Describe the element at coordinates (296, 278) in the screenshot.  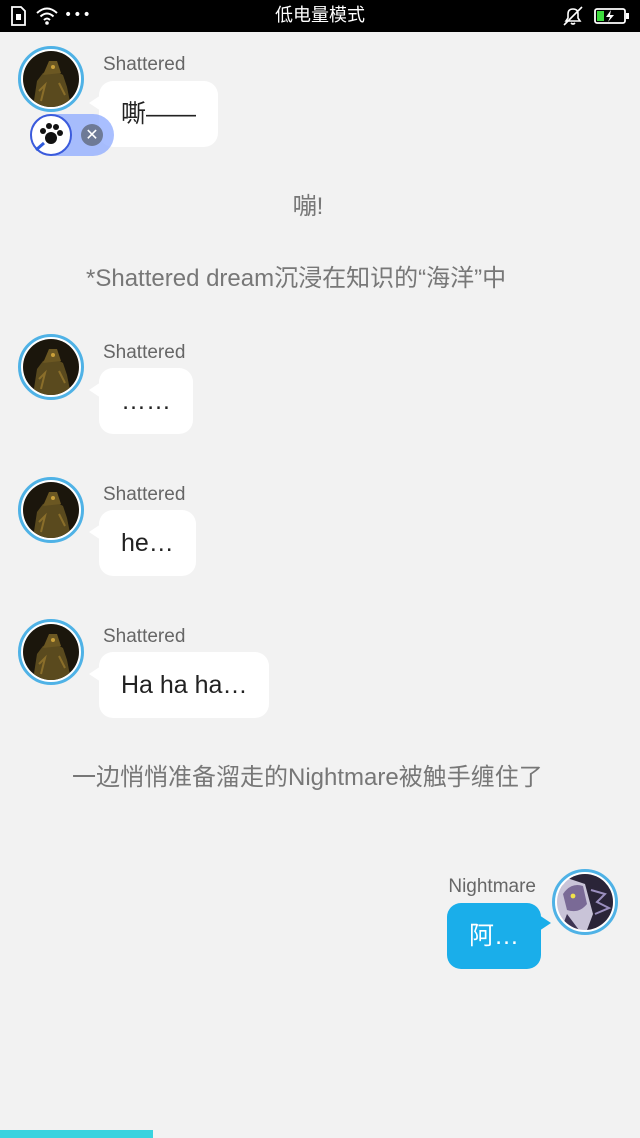
I see `narration-text: *Shattered dream沉浸在知识的“海洋”中` at that location.